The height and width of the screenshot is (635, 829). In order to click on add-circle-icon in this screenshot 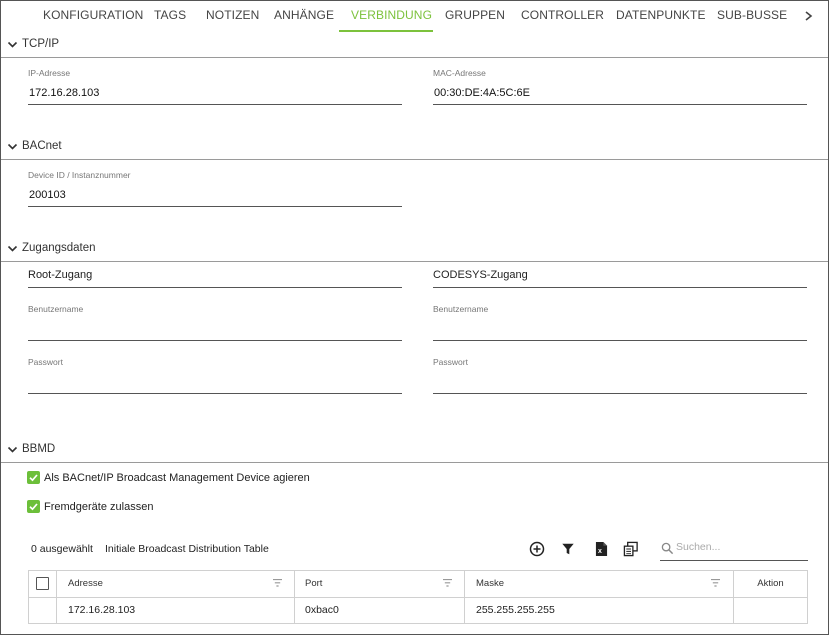, I will do `click(537, 549)`.